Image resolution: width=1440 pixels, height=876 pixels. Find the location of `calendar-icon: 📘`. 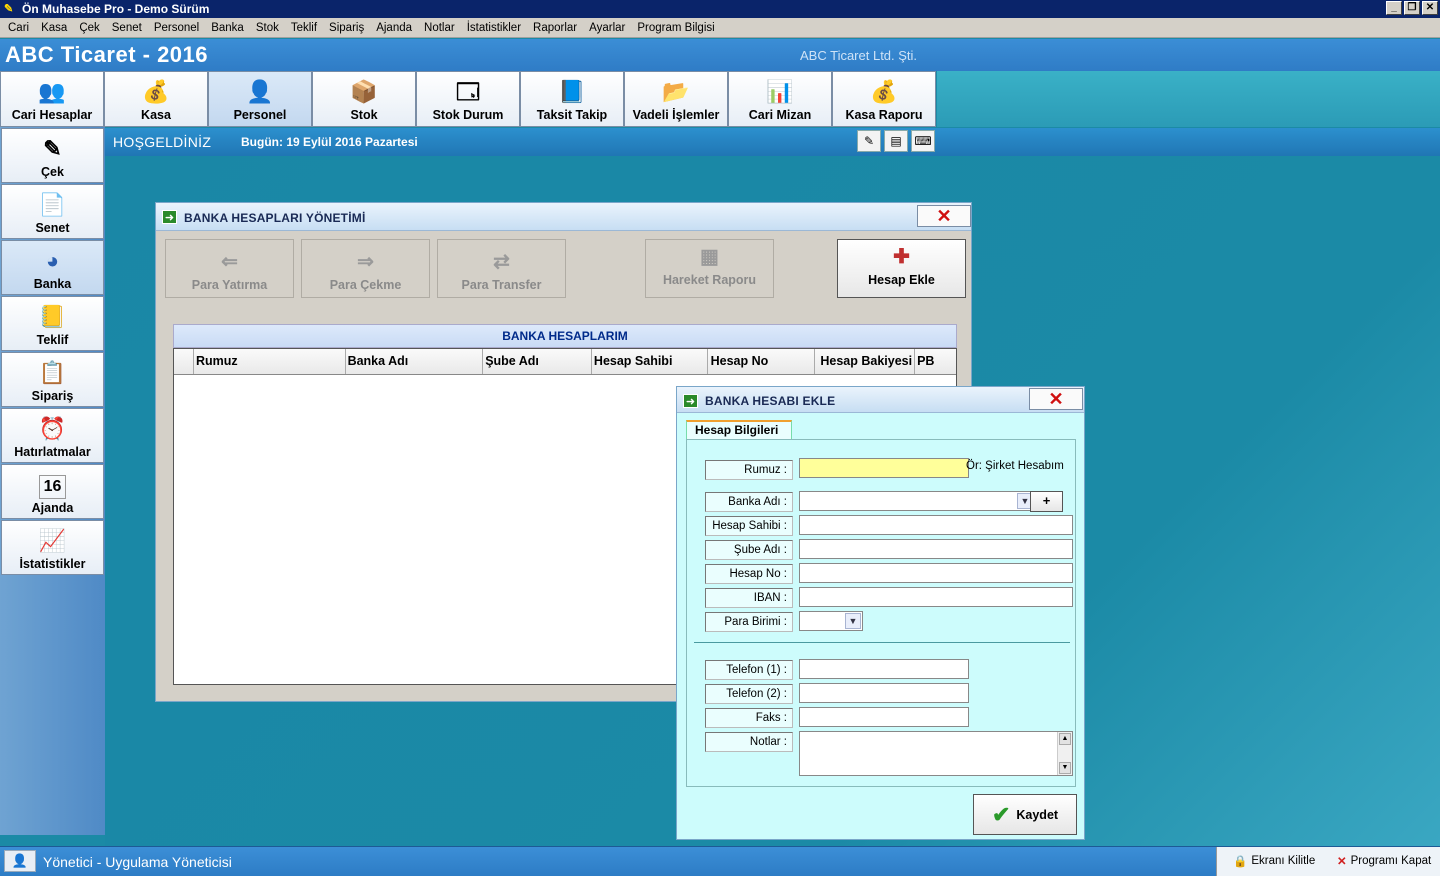

calendar-icon: 📘 is located at coordinates (572, 91).